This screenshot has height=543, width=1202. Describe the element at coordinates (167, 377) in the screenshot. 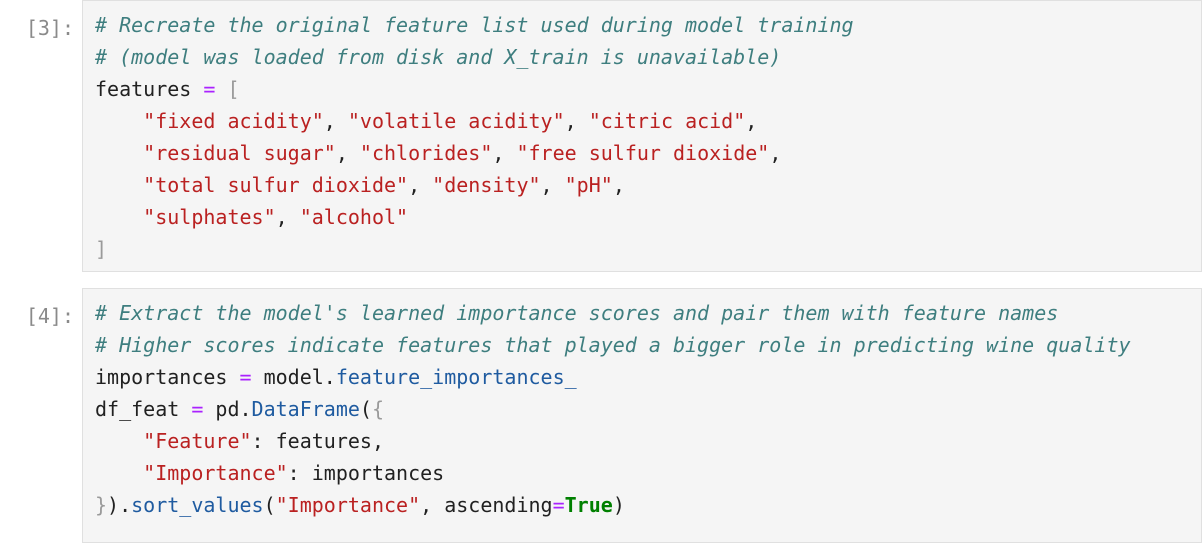

I see `code-token: importances` at that location.